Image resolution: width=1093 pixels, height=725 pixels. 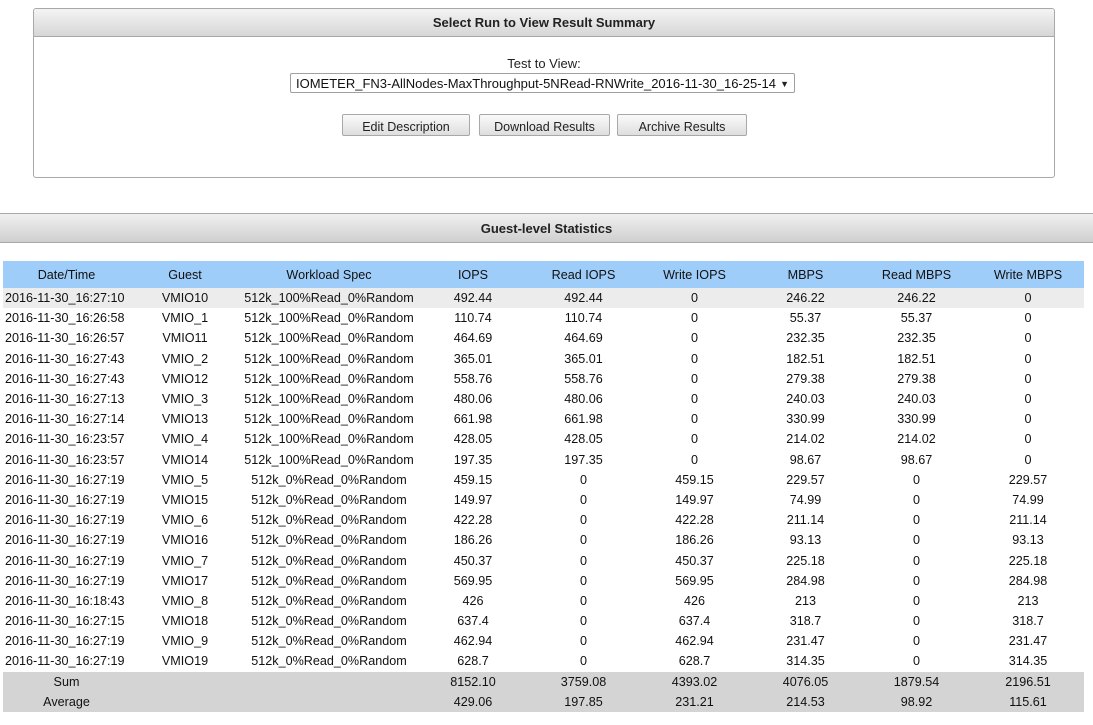 What do you see at coordinates (473, 580) in the screenshot?
I see `table-cell: 569.95` at bounding box center [473, 580].